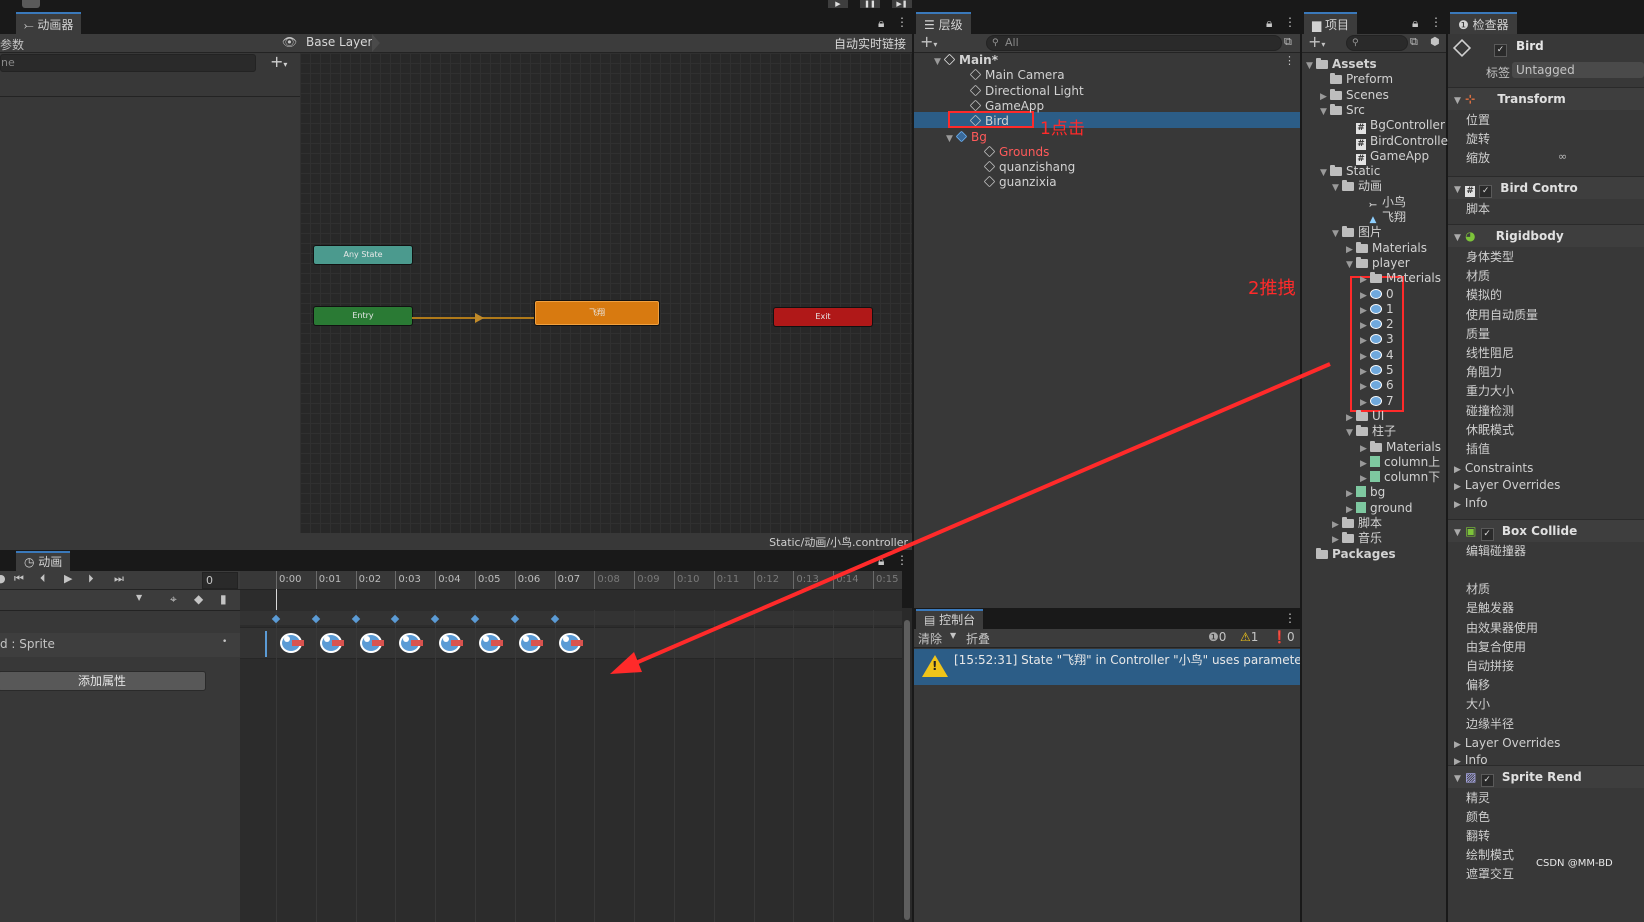 The image size is (1644, 922). I want to click on drag-arrow-line, so click(977, 516).